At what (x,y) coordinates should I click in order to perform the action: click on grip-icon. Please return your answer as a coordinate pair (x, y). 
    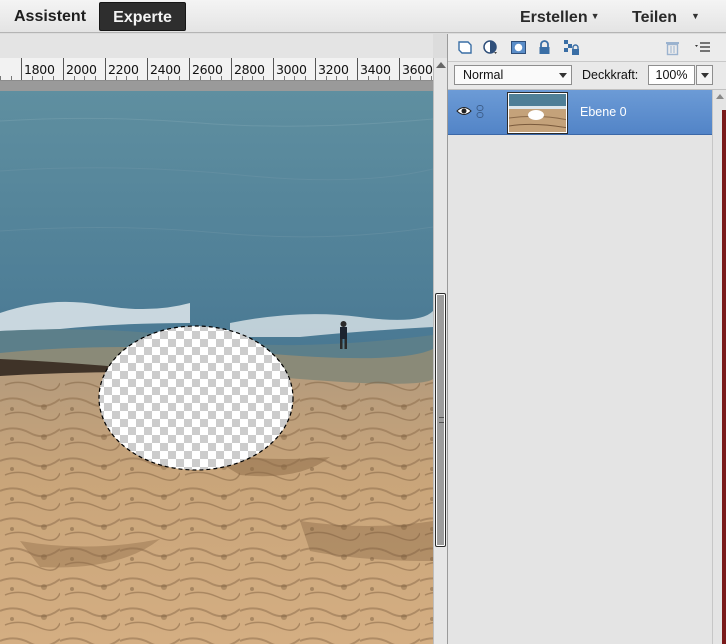
    Looking at the image, I should click on (441, 420).